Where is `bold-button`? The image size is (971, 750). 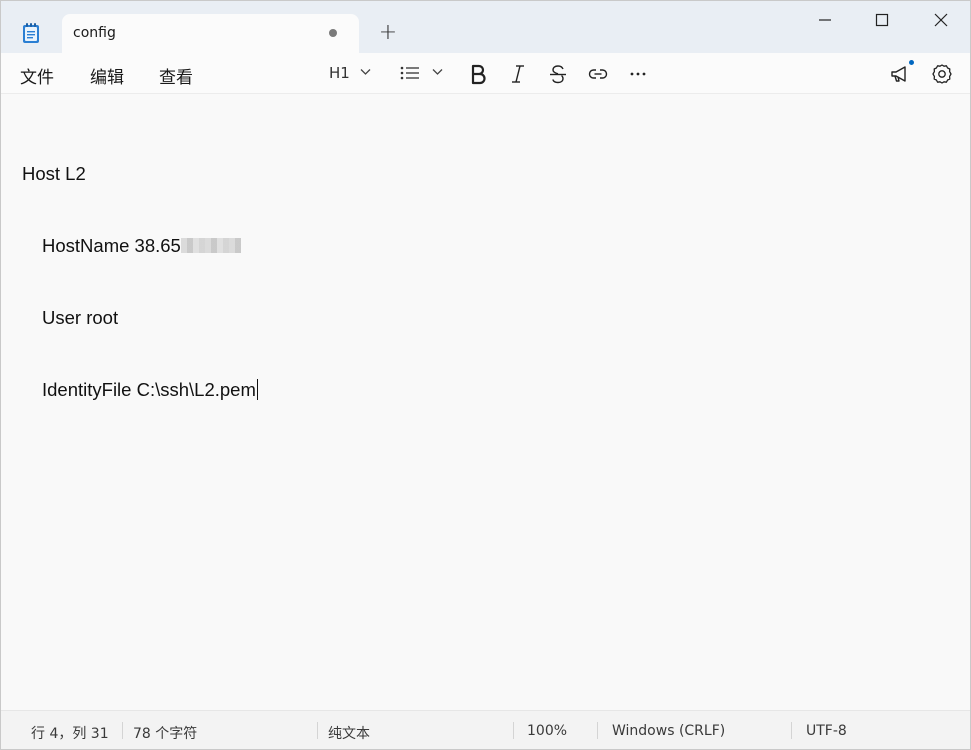 bold-button is located at coordinates (478, 74).